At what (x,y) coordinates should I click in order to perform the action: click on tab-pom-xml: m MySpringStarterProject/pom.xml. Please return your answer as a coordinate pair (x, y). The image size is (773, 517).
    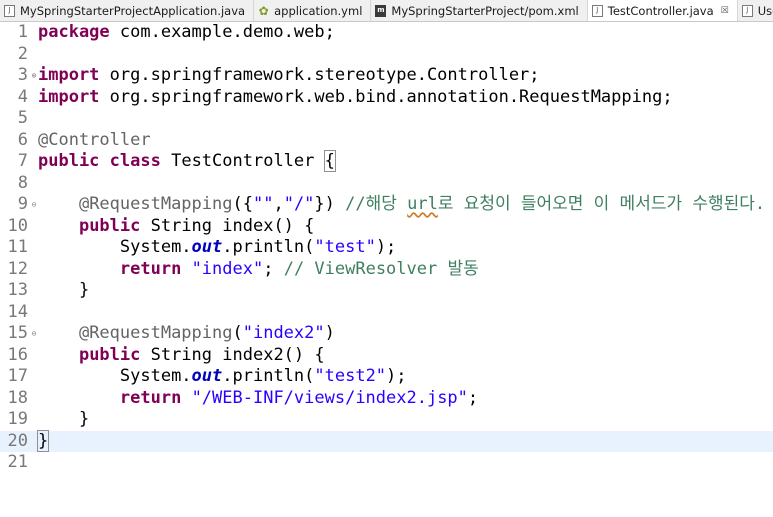
    Looking at the image, I should click on (479, 10).